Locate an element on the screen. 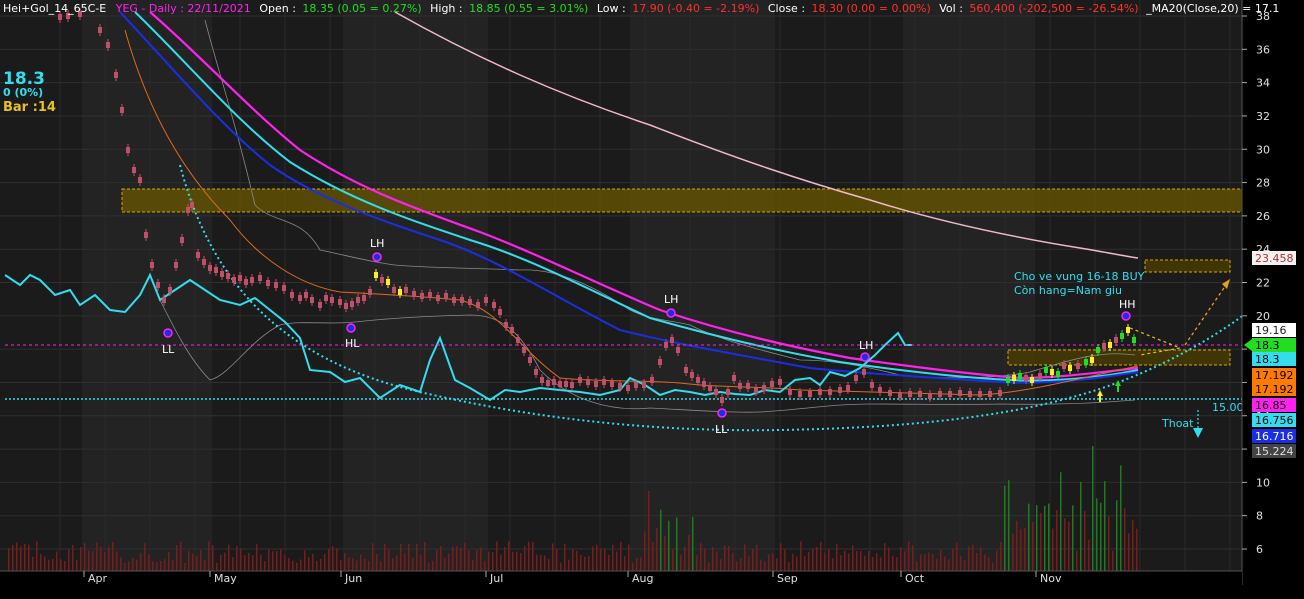  buy-zone-box is located at coordinates (1119, 357).